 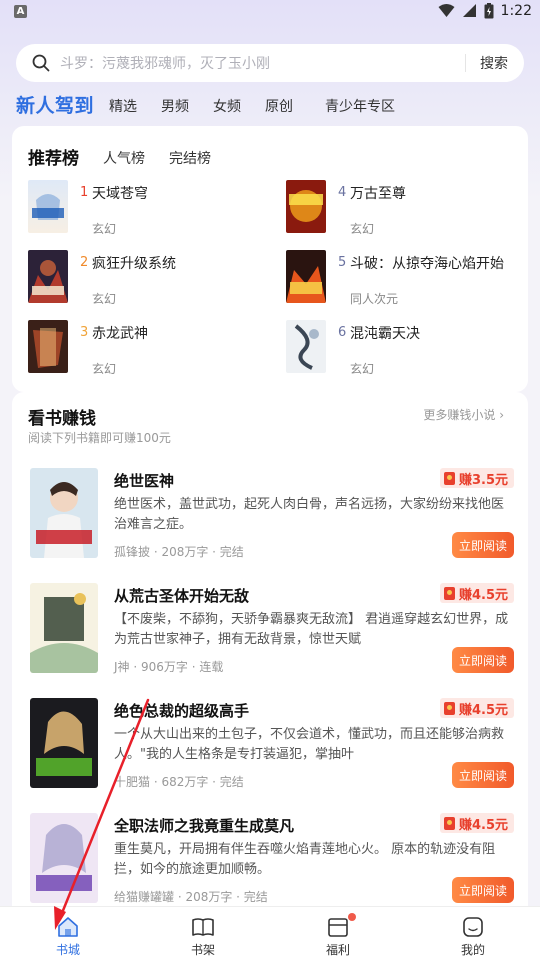 What do you see at coordinates (446, 10) in the screenshot?
I see `wifi-icon` at bounding box center [446, 10].